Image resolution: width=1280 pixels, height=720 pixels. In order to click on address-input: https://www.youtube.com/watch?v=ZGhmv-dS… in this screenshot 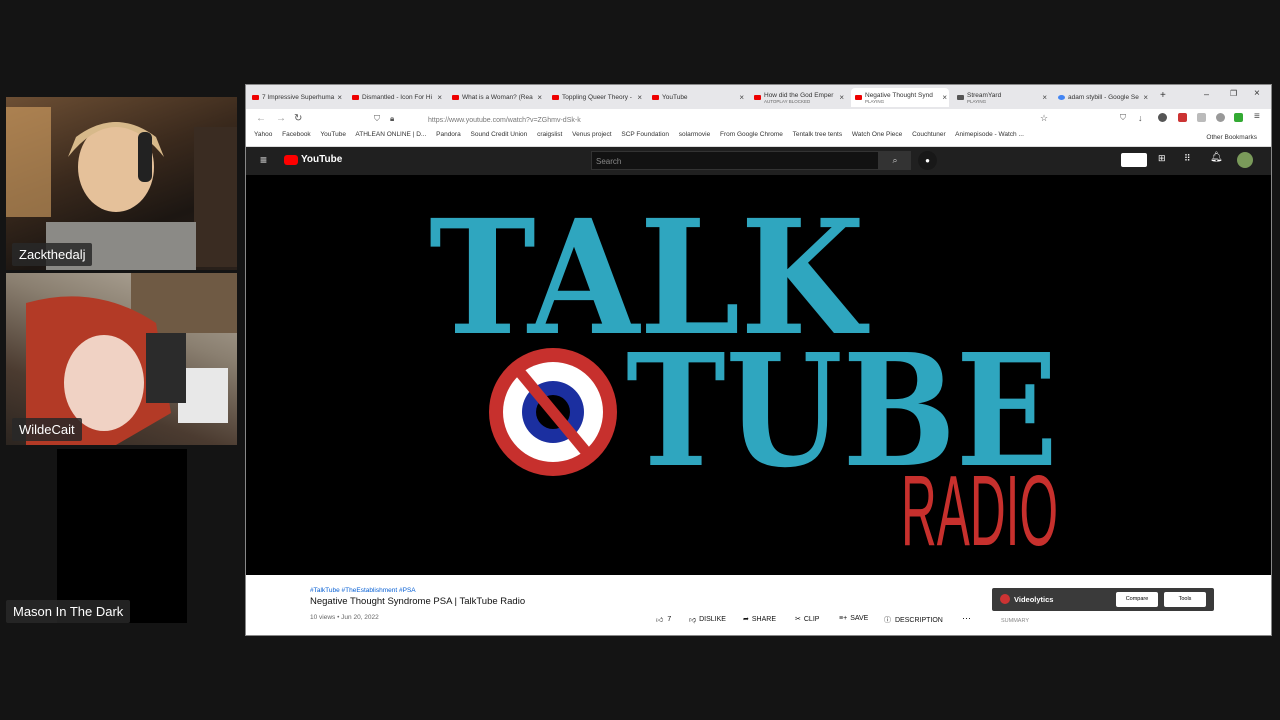, I will do `click(768, 120)`.